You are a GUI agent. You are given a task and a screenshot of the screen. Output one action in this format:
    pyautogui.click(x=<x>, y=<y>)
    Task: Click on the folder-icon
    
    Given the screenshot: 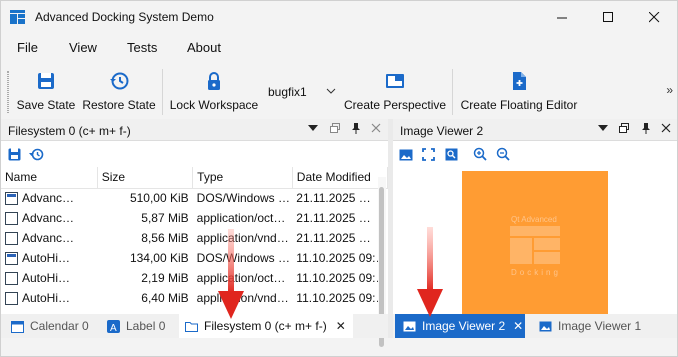 What is the action you would take?
    pyautogui.click(x=191, y=326)
    